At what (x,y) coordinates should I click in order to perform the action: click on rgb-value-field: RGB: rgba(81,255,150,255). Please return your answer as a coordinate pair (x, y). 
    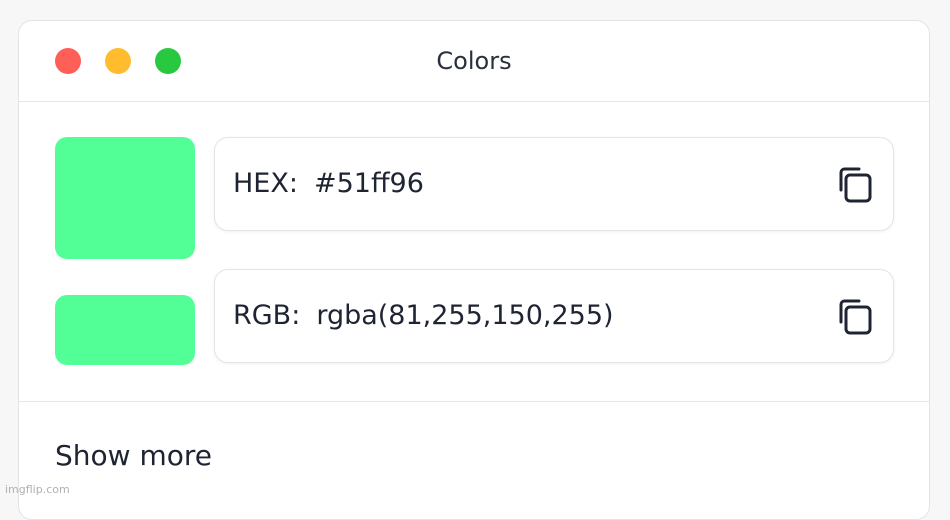
    Looking at the image, I should click on (554, 316).